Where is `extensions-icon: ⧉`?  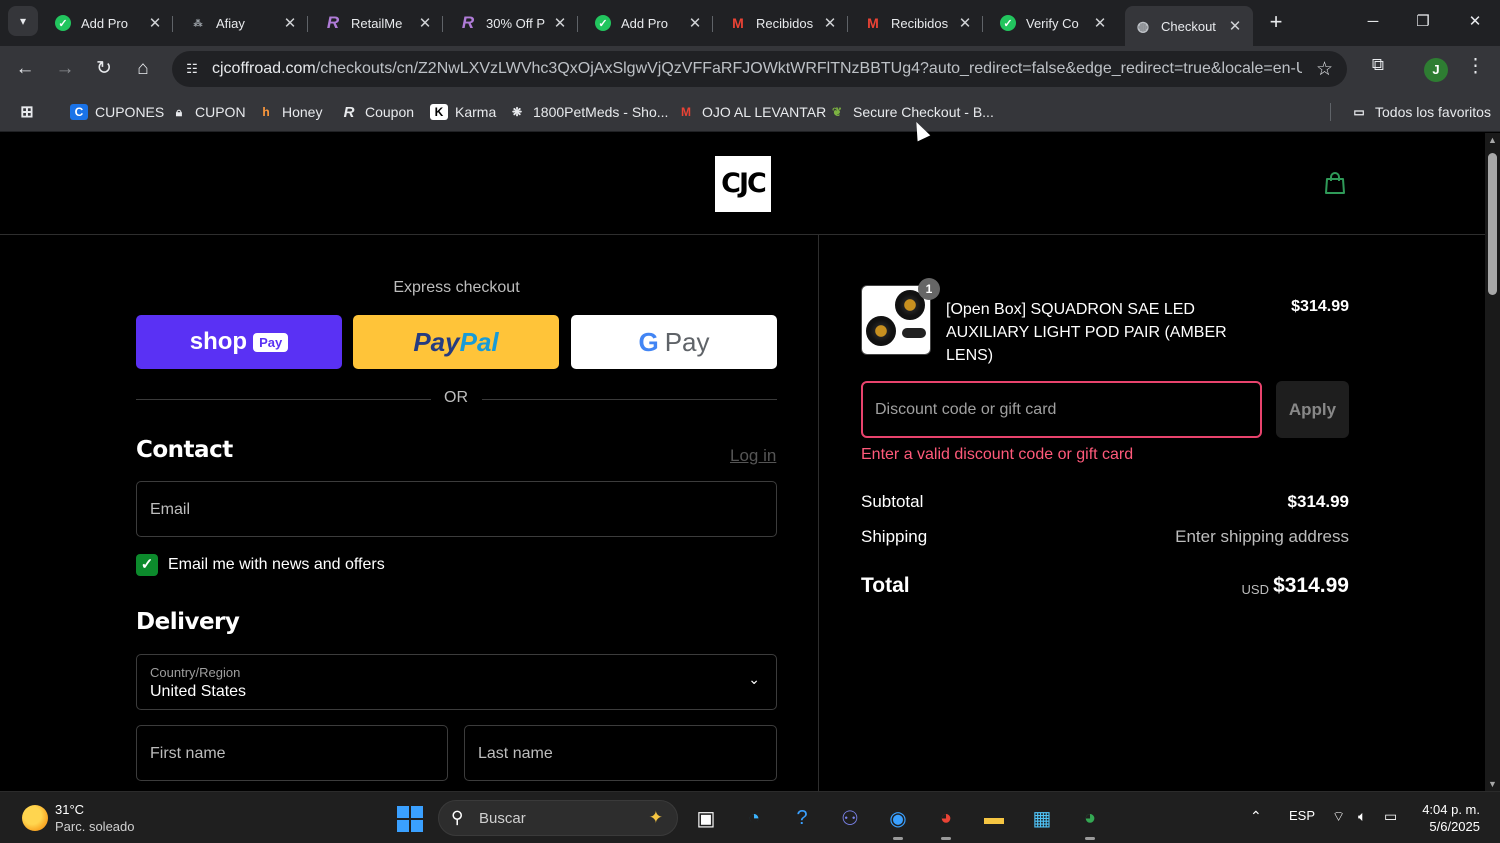 extensions-icon: ⧉ is located at coordinates (1378, 69).